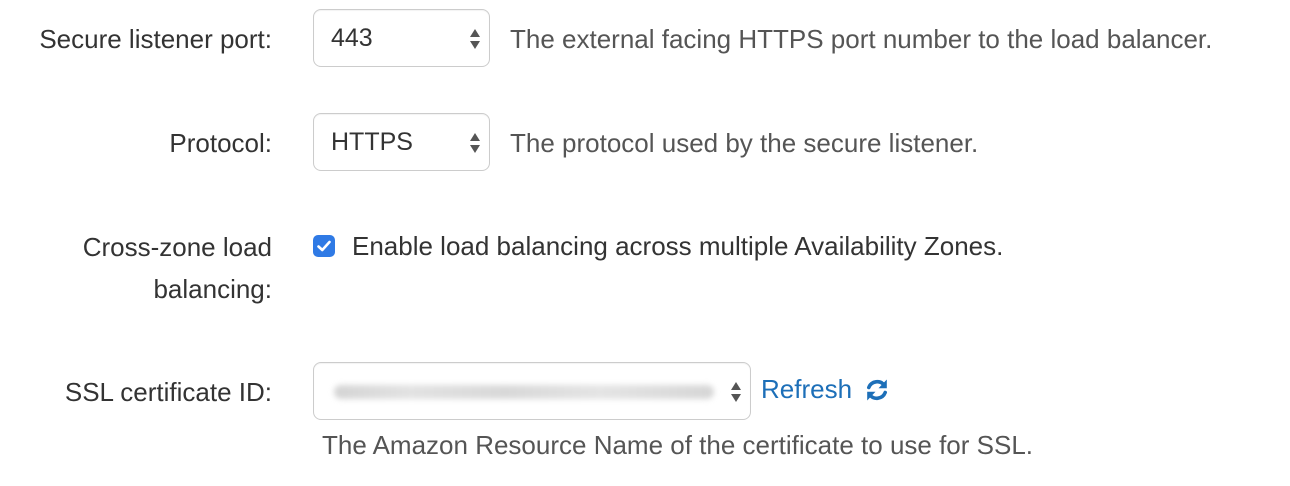 The height and width of the screenshot is (486, 1290). I want to click on refresh-link: Refresh, so click(806, 389).